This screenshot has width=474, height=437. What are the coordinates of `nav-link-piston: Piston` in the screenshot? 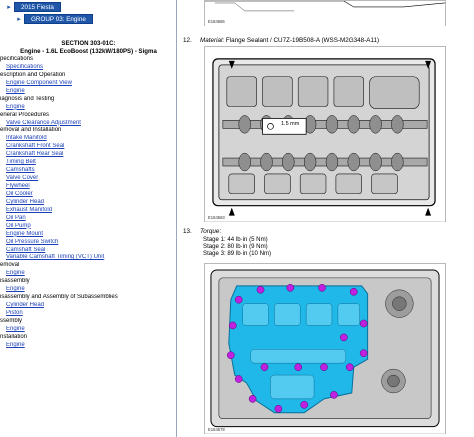 It's located at (88, 314).